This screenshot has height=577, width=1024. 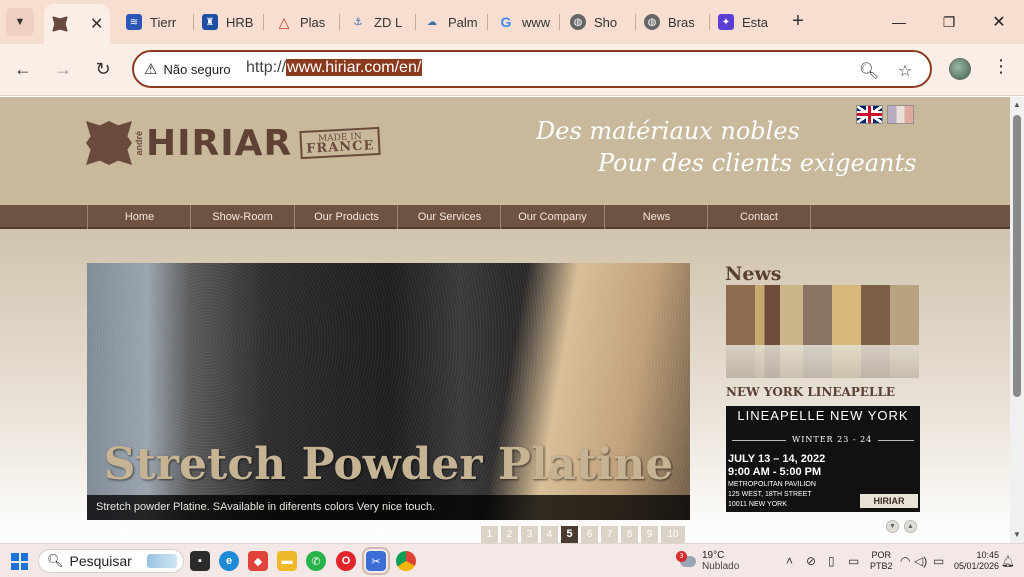 I want to click on tab-sho: ◍ Sho, so click(x=599, y=22).